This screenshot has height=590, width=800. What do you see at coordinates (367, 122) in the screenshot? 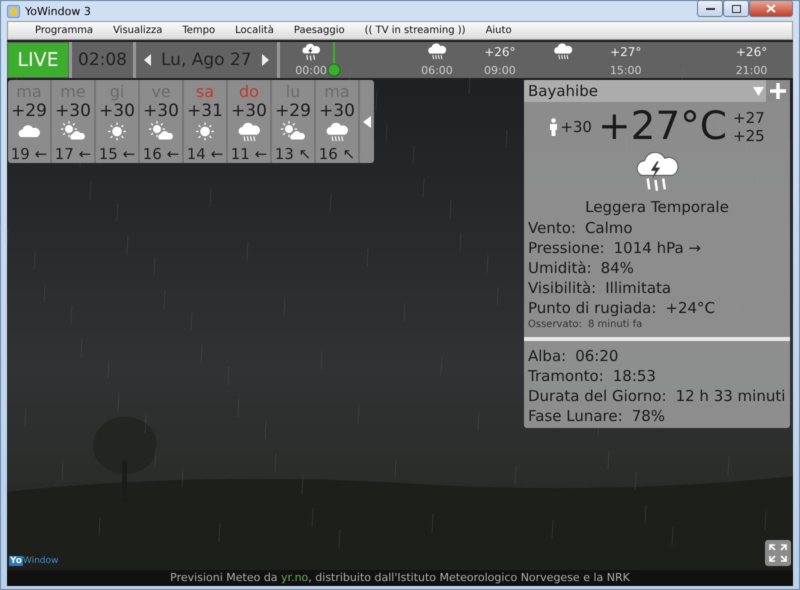
I see `collapse-arrow-icon` at bounding box center [367, 122].